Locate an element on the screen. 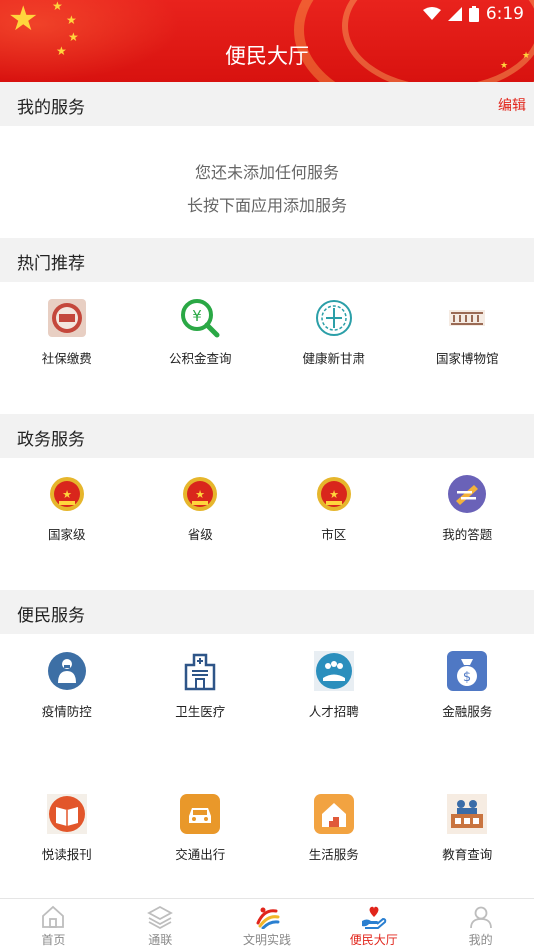 This screenshot has width=534, height=951. service-label: 健康新甘肃 is located at coordinates (333, 357).